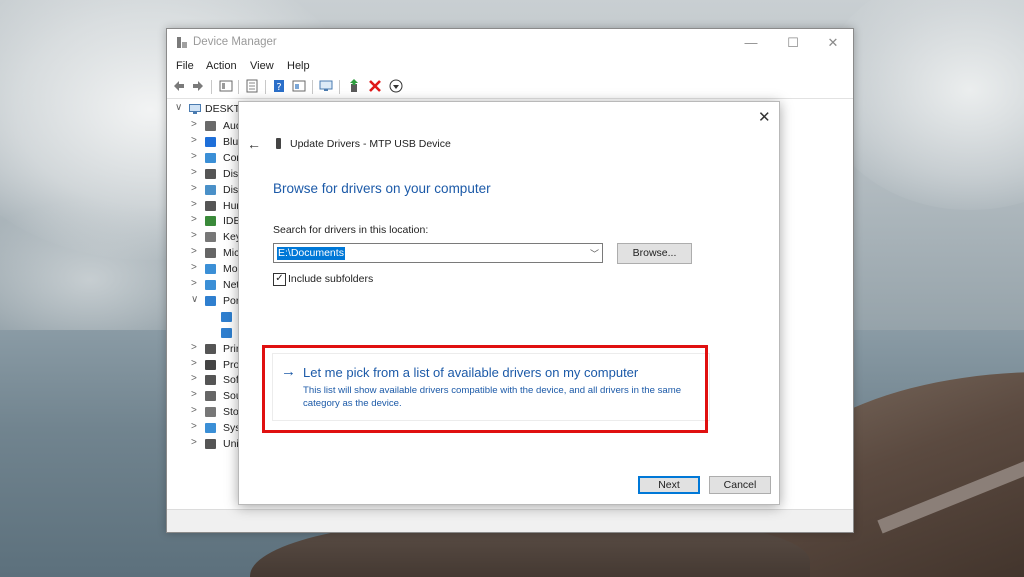 This screenshot has height=577, width=1024. I want to click on tree-item: > Sto, so click(203, 412).